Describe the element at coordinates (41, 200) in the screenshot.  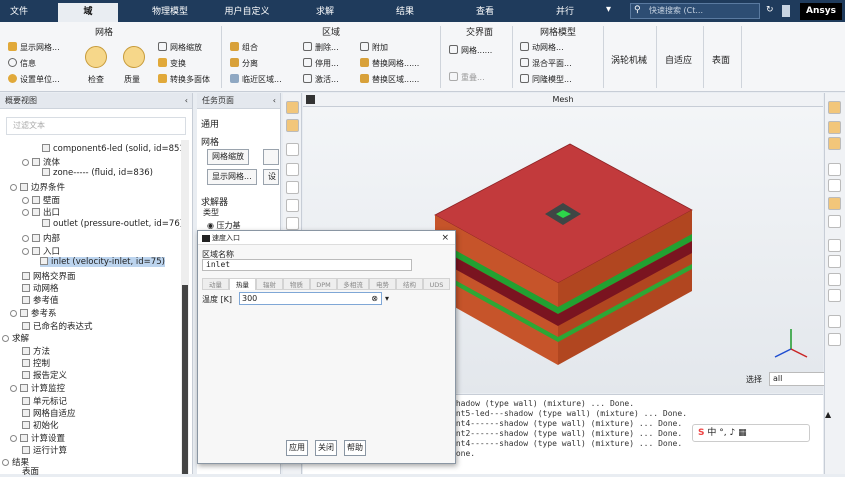
I see `tree-item: 壁面` at that location.